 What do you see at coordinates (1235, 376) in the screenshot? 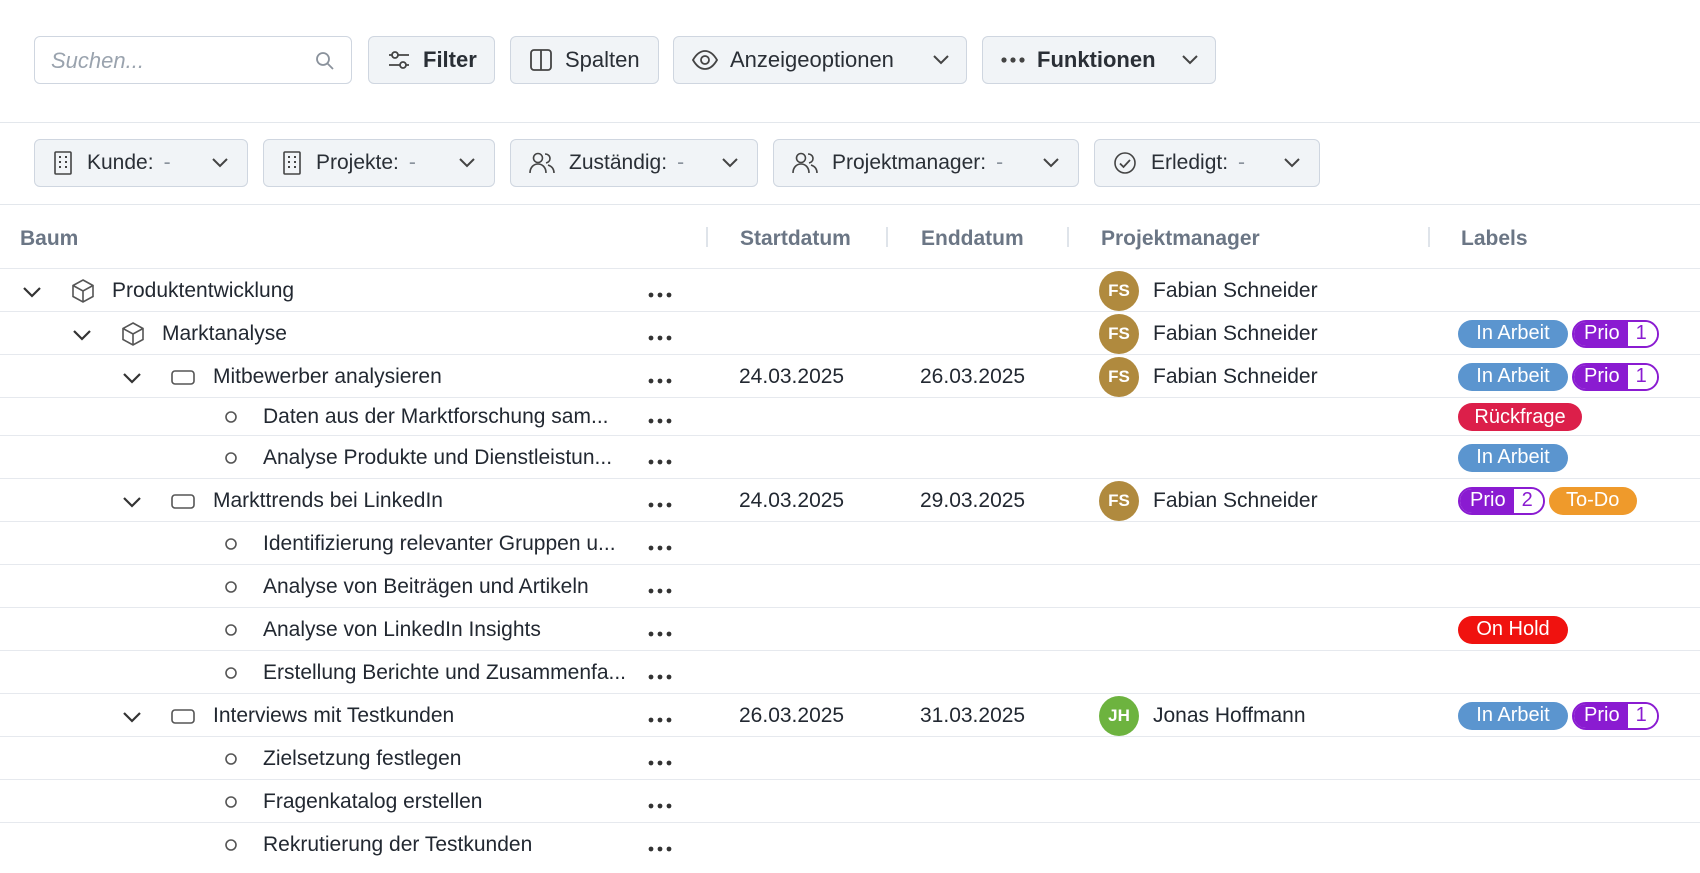
I see `project-manager-name: Fabian Schneider` at bounding box center [1235, 376].